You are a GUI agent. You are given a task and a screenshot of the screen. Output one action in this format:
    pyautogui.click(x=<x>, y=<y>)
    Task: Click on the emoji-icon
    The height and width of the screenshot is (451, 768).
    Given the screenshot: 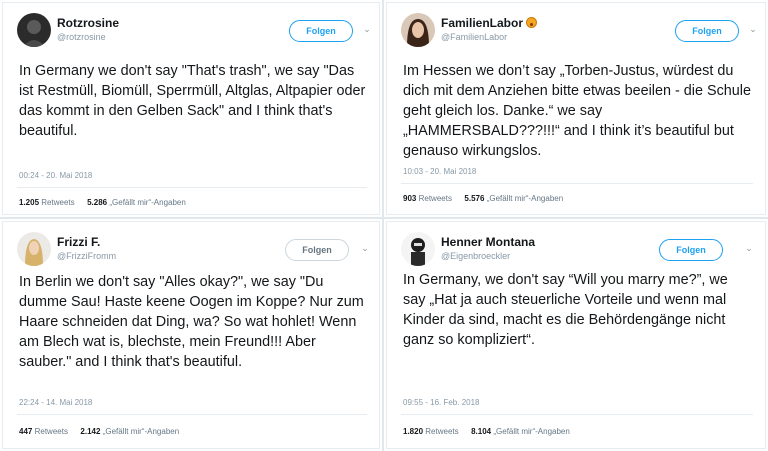 What is the action you would take?
    pyautogui.click(x=532, y=22)
    